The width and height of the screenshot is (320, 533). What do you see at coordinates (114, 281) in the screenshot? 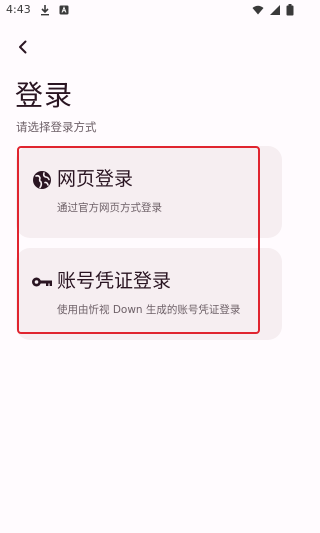
I see `token-login-title: 账号凭证登录` at bounding box center [114, 281].